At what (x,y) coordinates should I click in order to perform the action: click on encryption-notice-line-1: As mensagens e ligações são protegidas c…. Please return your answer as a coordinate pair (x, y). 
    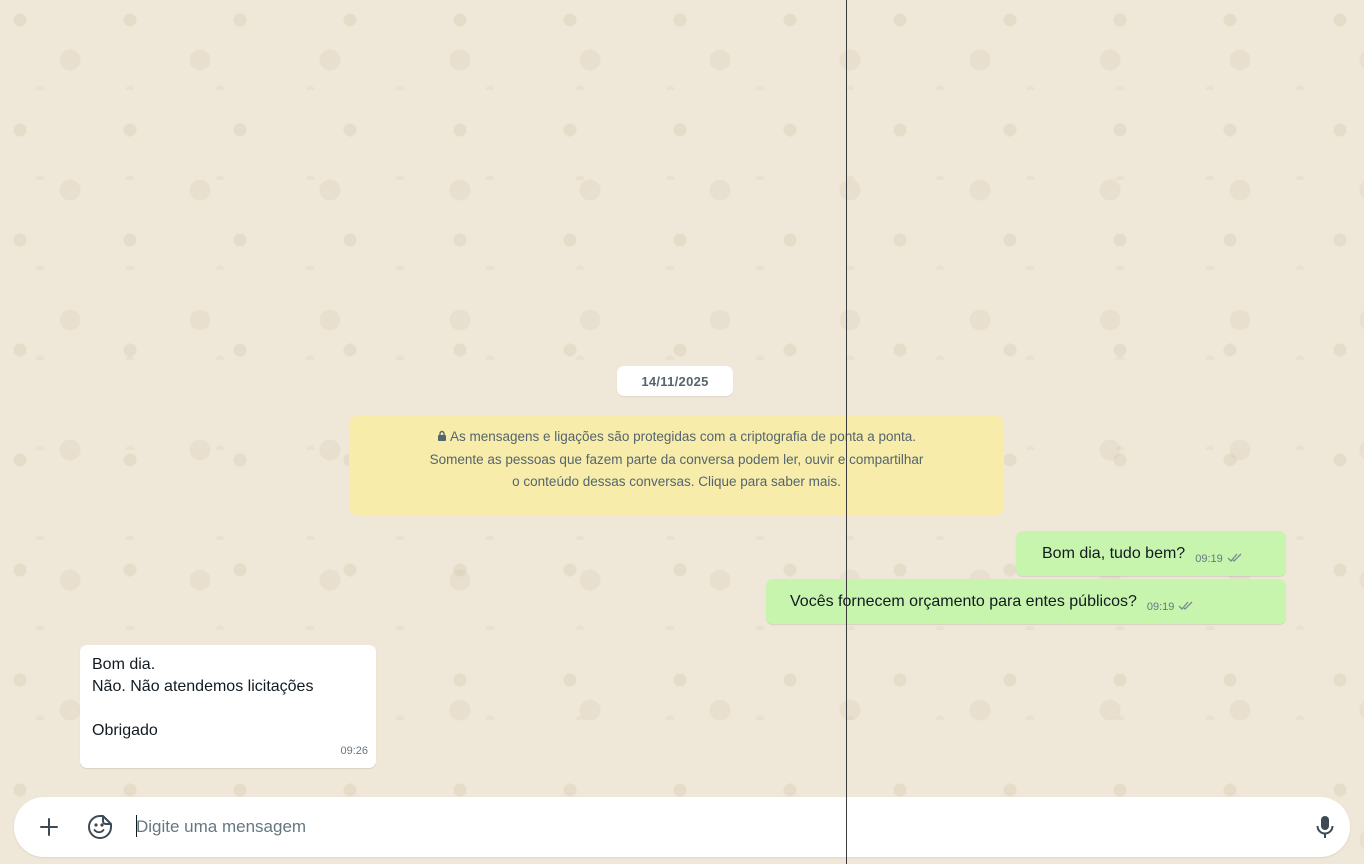
    Looking at the image, I should click on (676, 437).